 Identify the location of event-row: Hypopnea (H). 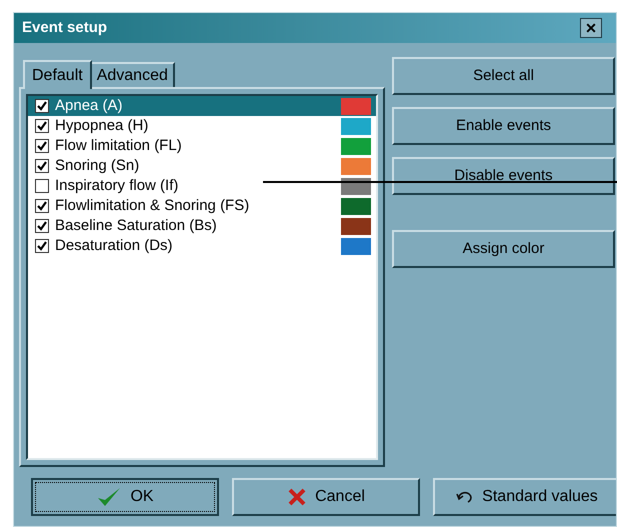
(202, 126).